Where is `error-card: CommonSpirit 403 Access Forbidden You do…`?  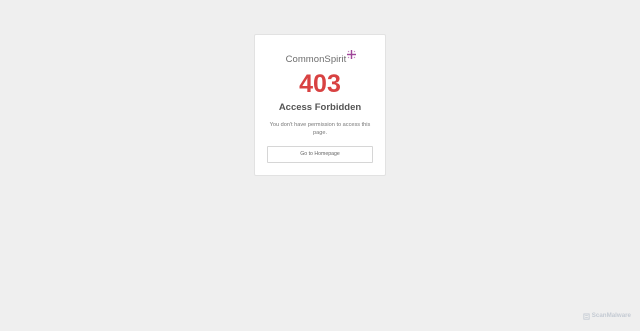
error-card: CommonSpirit 403 Access Forbidden You do… is located at coordinates (320, 105).